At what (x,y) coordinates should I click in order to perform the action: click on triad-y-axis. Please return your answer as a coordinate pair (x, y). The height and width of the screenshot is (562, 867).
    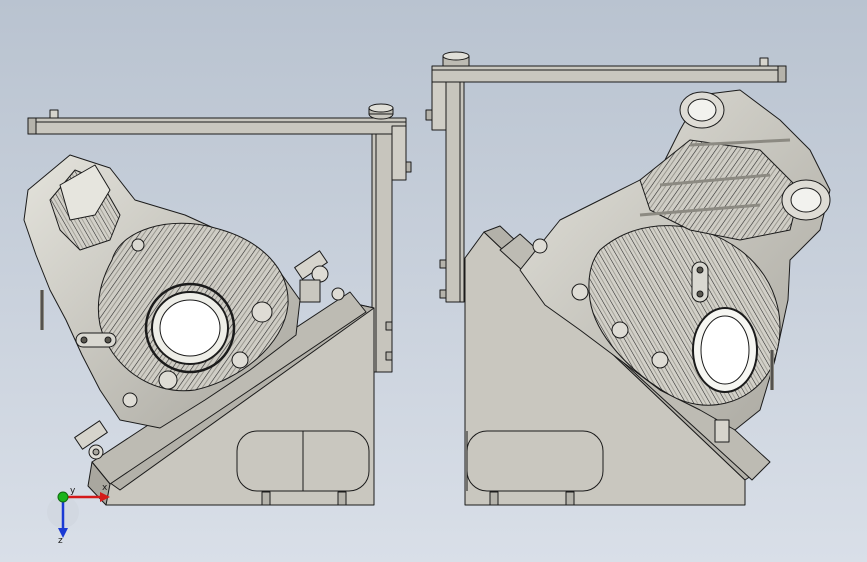
    Looking at the image, I should click on (63, 497).